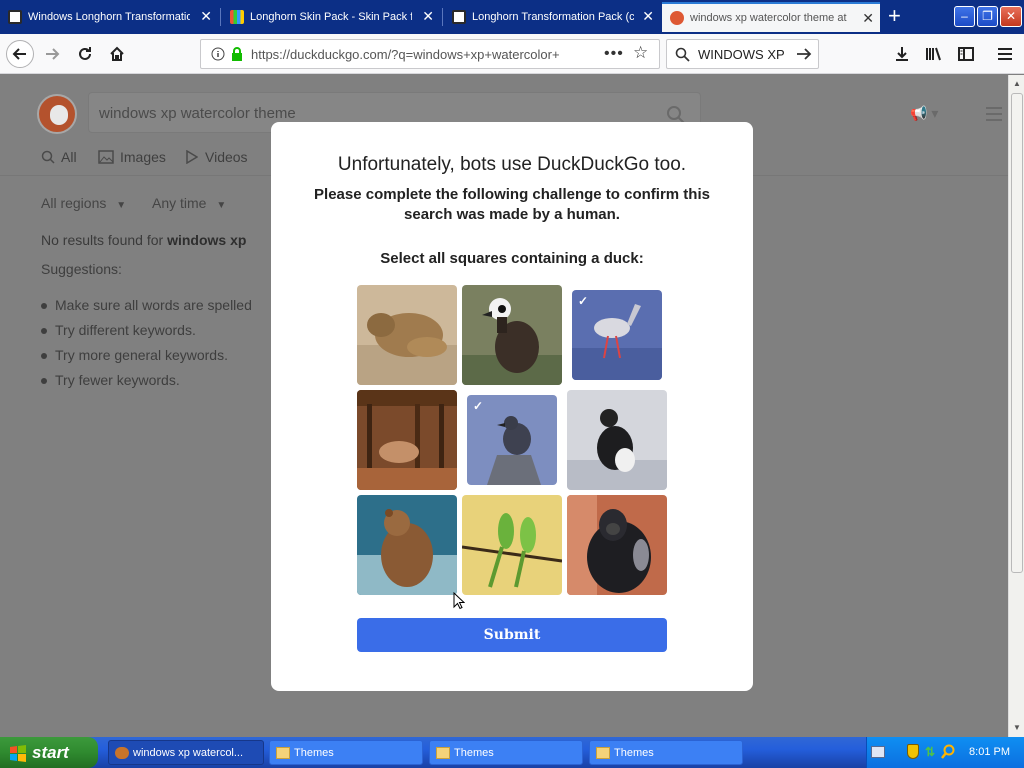 The image size is (1024, 768). What do you see at coordinates (104, 240) in the screenshot?
I see `no-results-prefix: No results found for` at bounding box center [104, 240].